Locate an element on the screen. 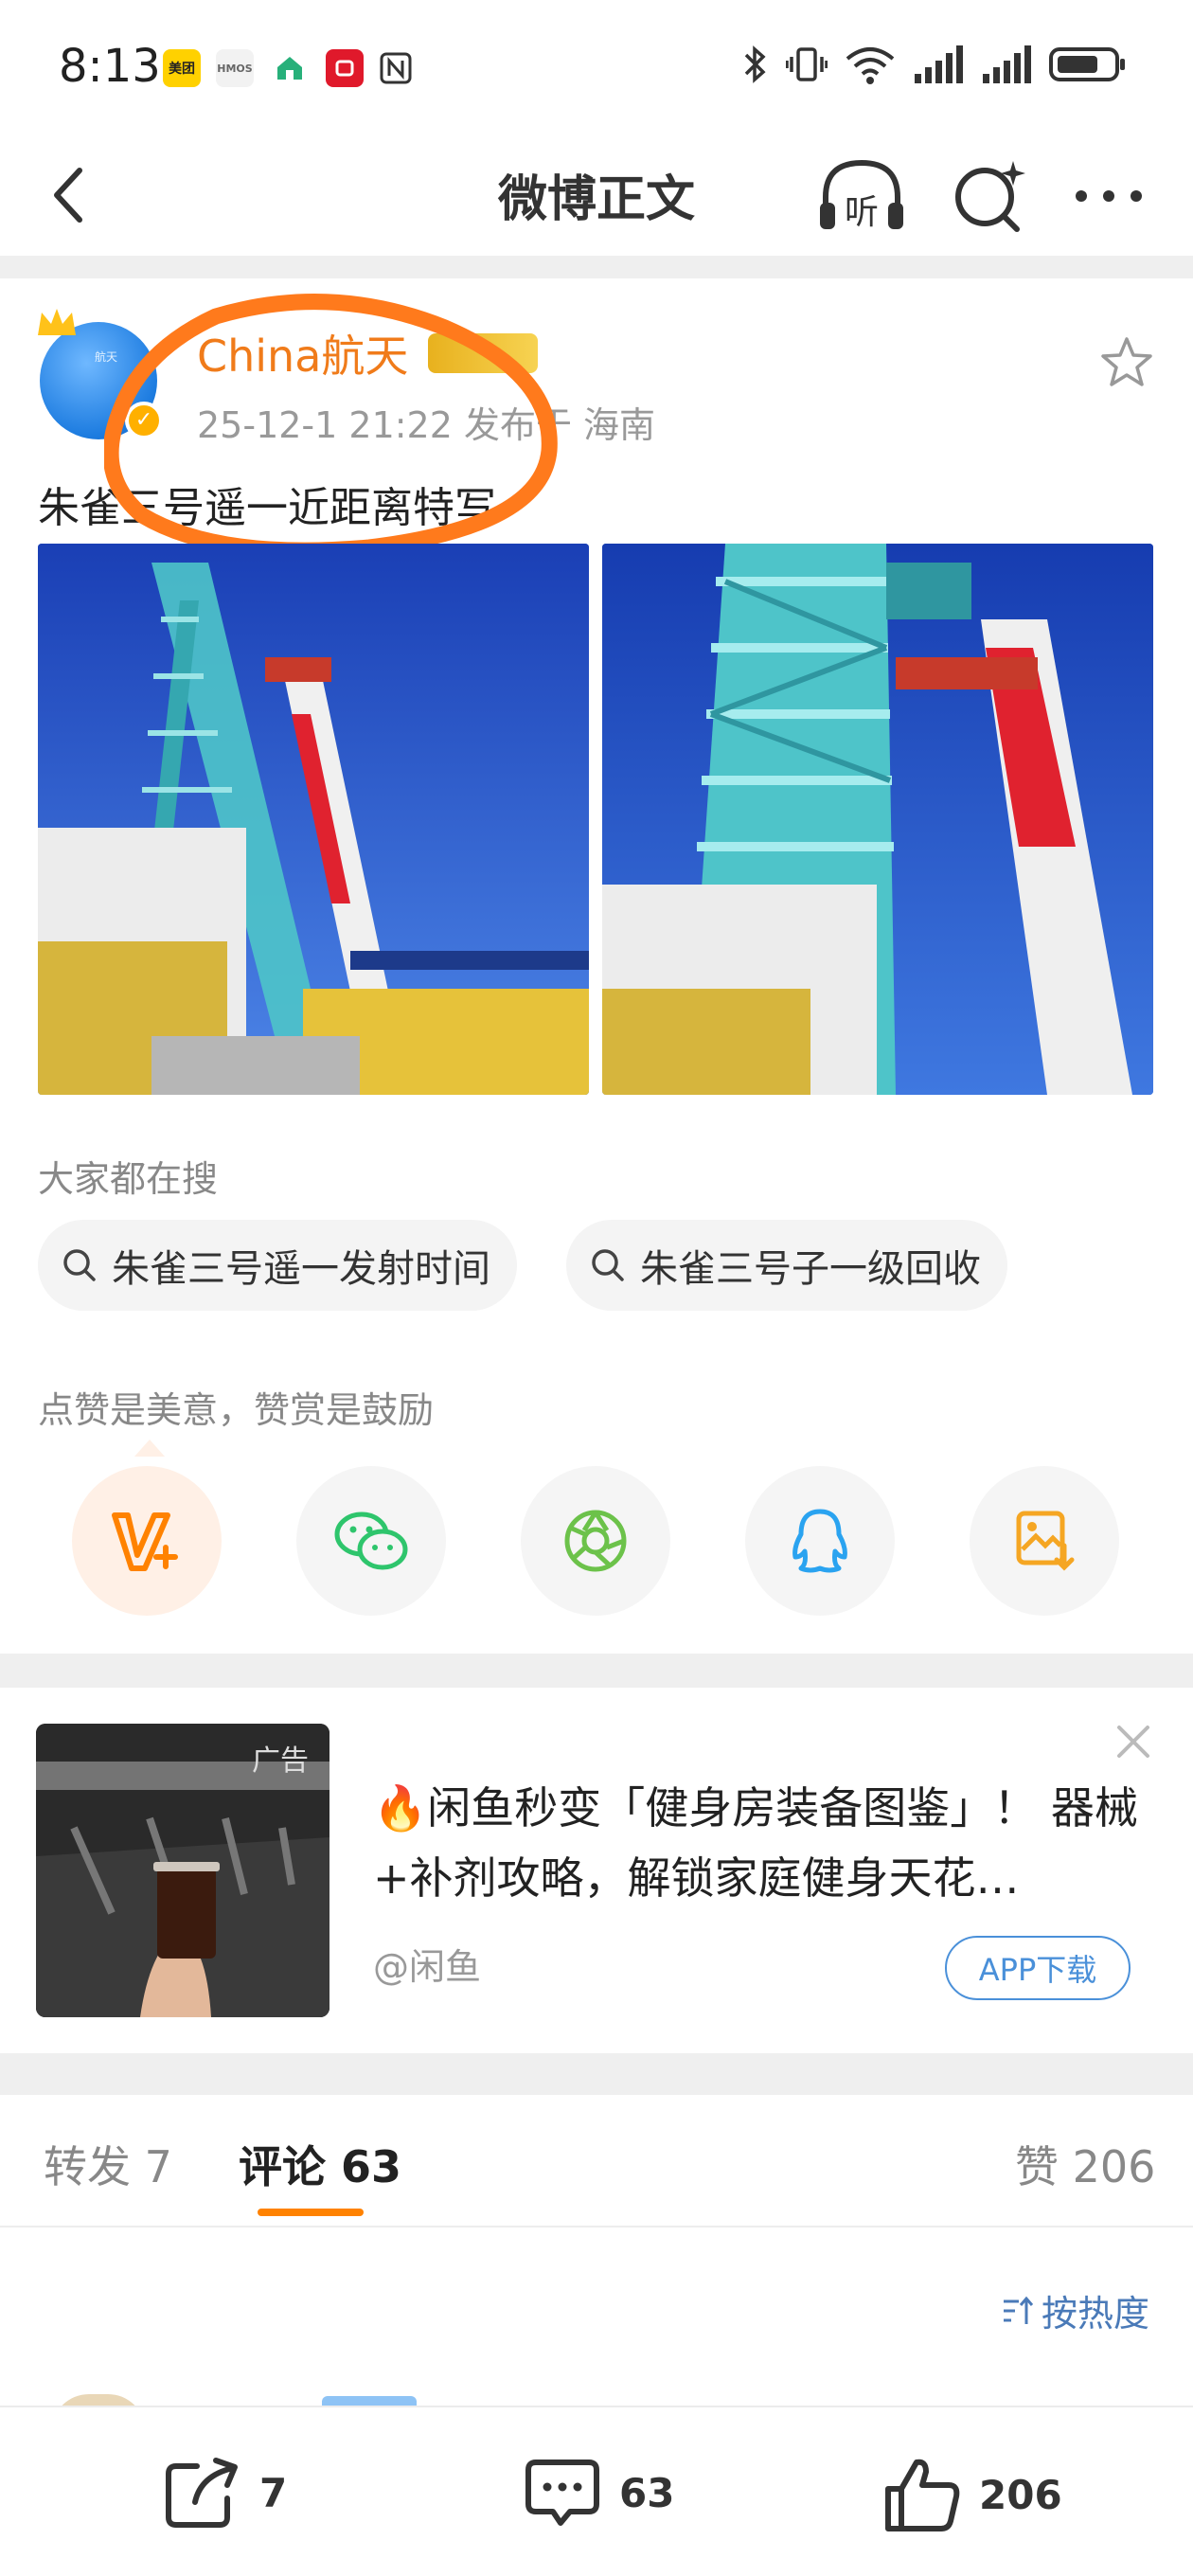  moments-icon is located at coordinates (595, 1541).